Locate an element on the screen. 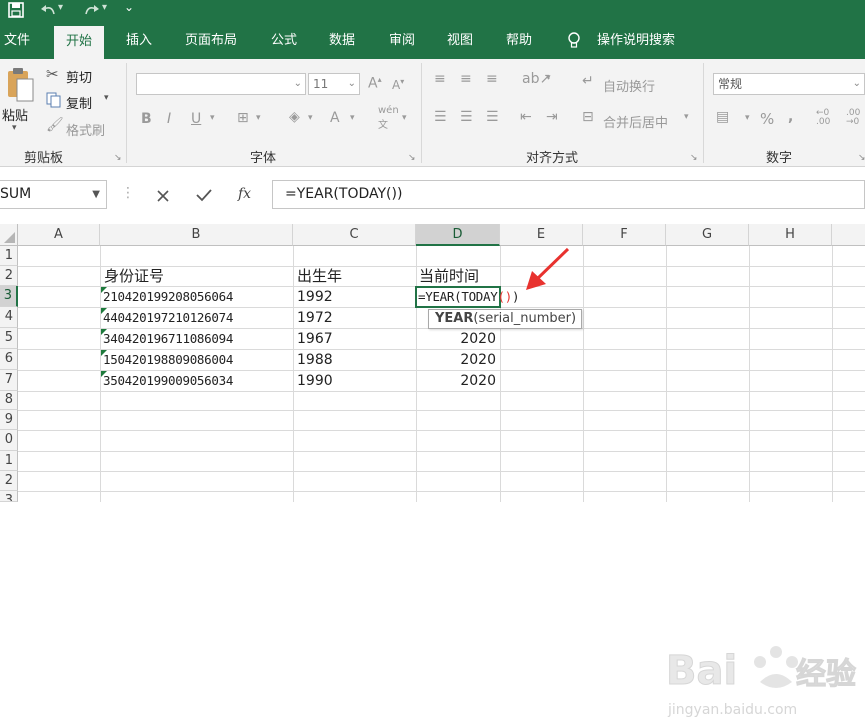 The width and height of the screenshot is (865, 726). italic-icon: I is located at coordinates (169, 119).